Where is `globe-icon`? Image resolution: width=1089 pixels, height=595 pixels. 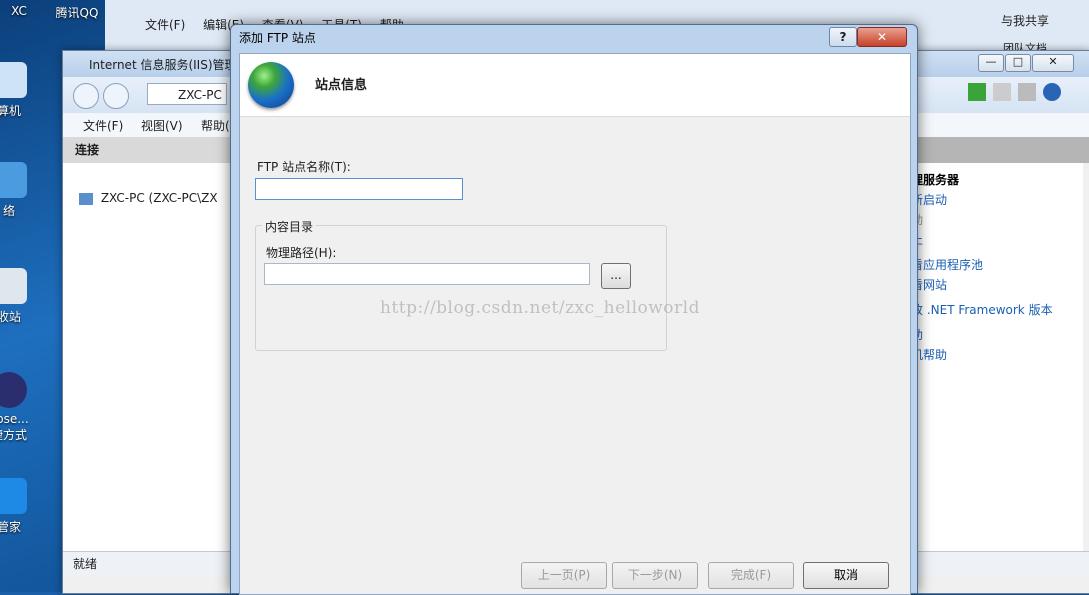
globe-icon is located at coordinates (271, 85).